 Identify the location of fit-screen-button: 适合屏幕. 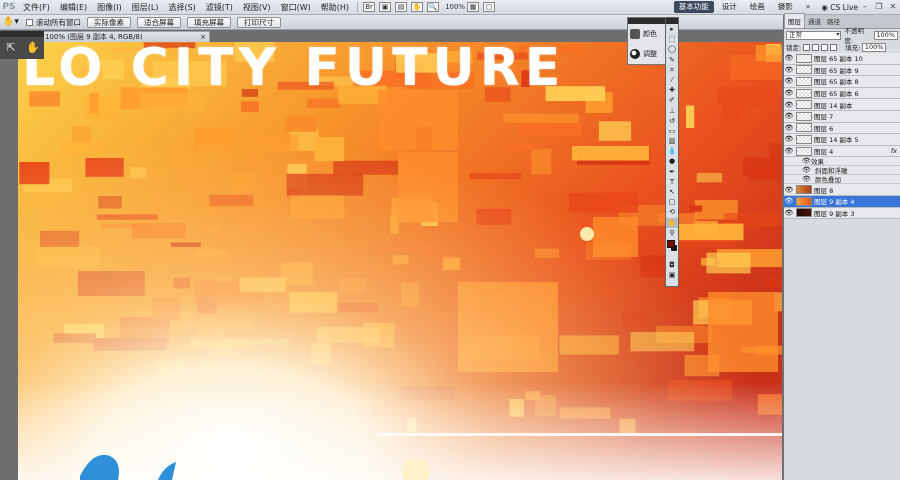
(159, 22).